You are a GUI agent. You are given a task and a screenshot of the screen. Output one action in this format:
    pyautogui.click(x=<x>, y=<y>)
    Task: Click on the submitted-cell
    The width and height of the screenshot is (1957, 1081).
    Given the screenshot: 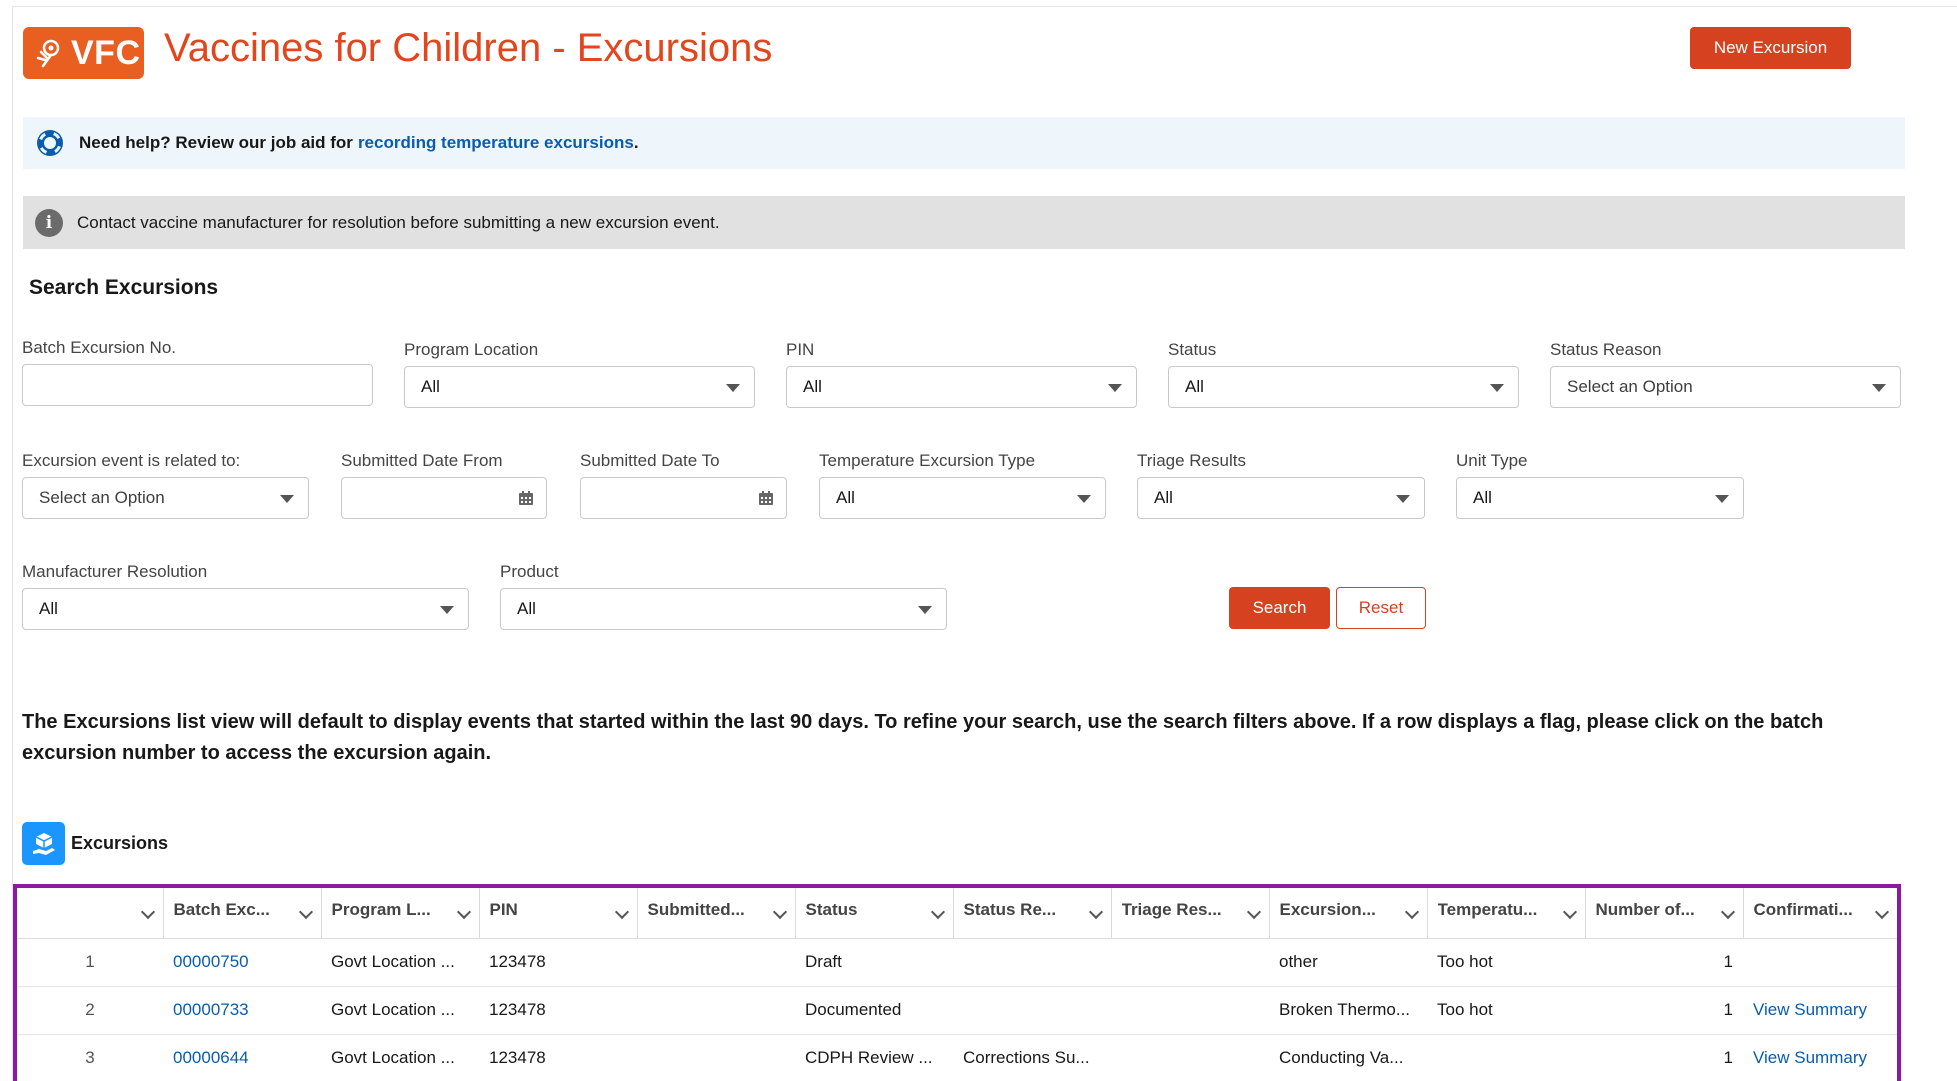 What is the action you would take?
    pyautogui.click(x=716, y=1057)
    